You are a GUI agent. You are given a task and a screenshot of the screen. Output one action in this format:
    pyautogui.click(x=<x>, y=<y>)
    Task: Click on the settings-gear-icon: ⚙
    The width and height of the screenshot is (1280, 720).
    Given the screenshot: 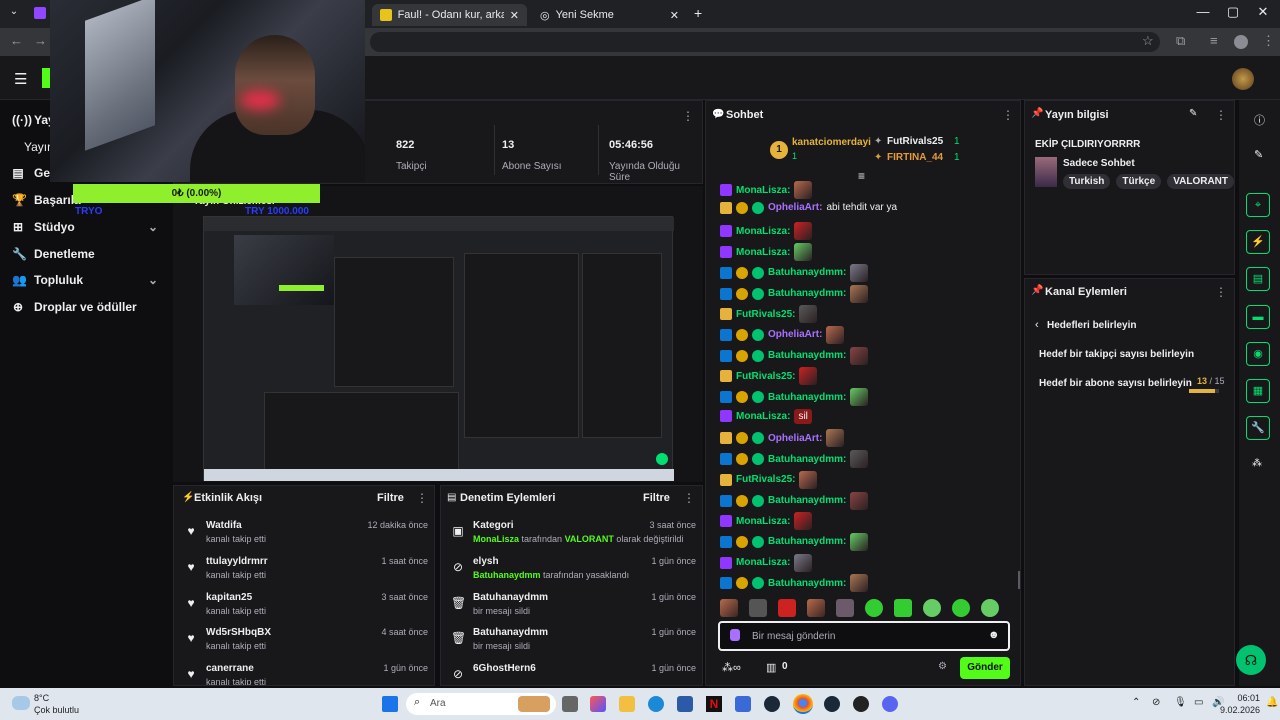 What is the action you would take?
    pyautogui.click(x=942, y=666)
    